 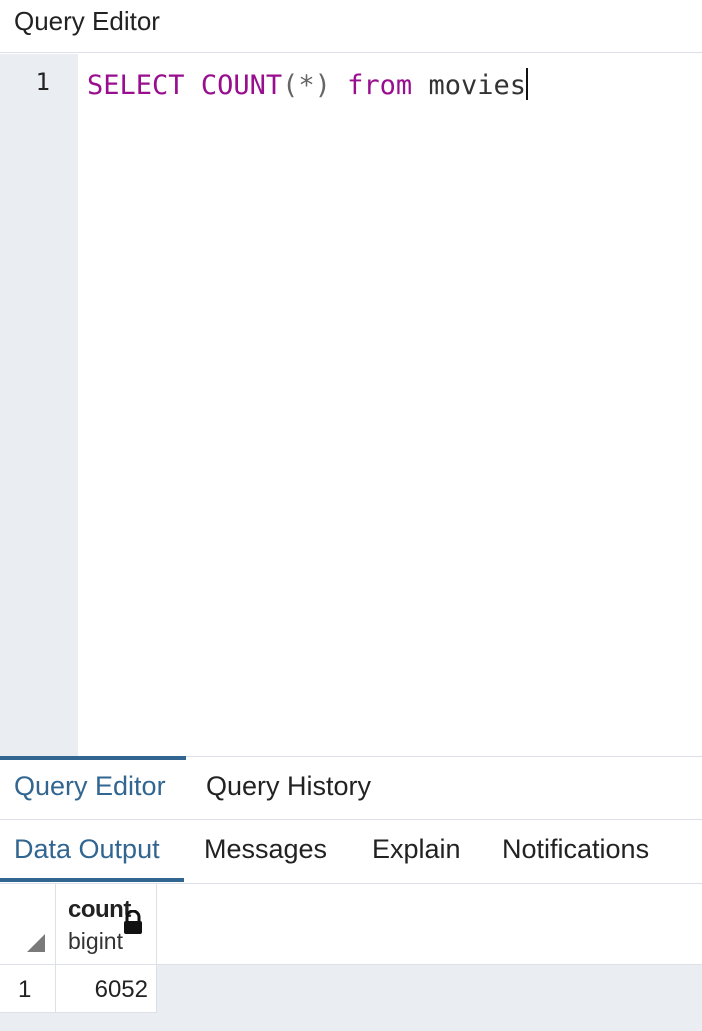 What do you see at coordinates (380, 85) in the screenshot?
I see `keyword-from: from` at bounding box center [380, 85].